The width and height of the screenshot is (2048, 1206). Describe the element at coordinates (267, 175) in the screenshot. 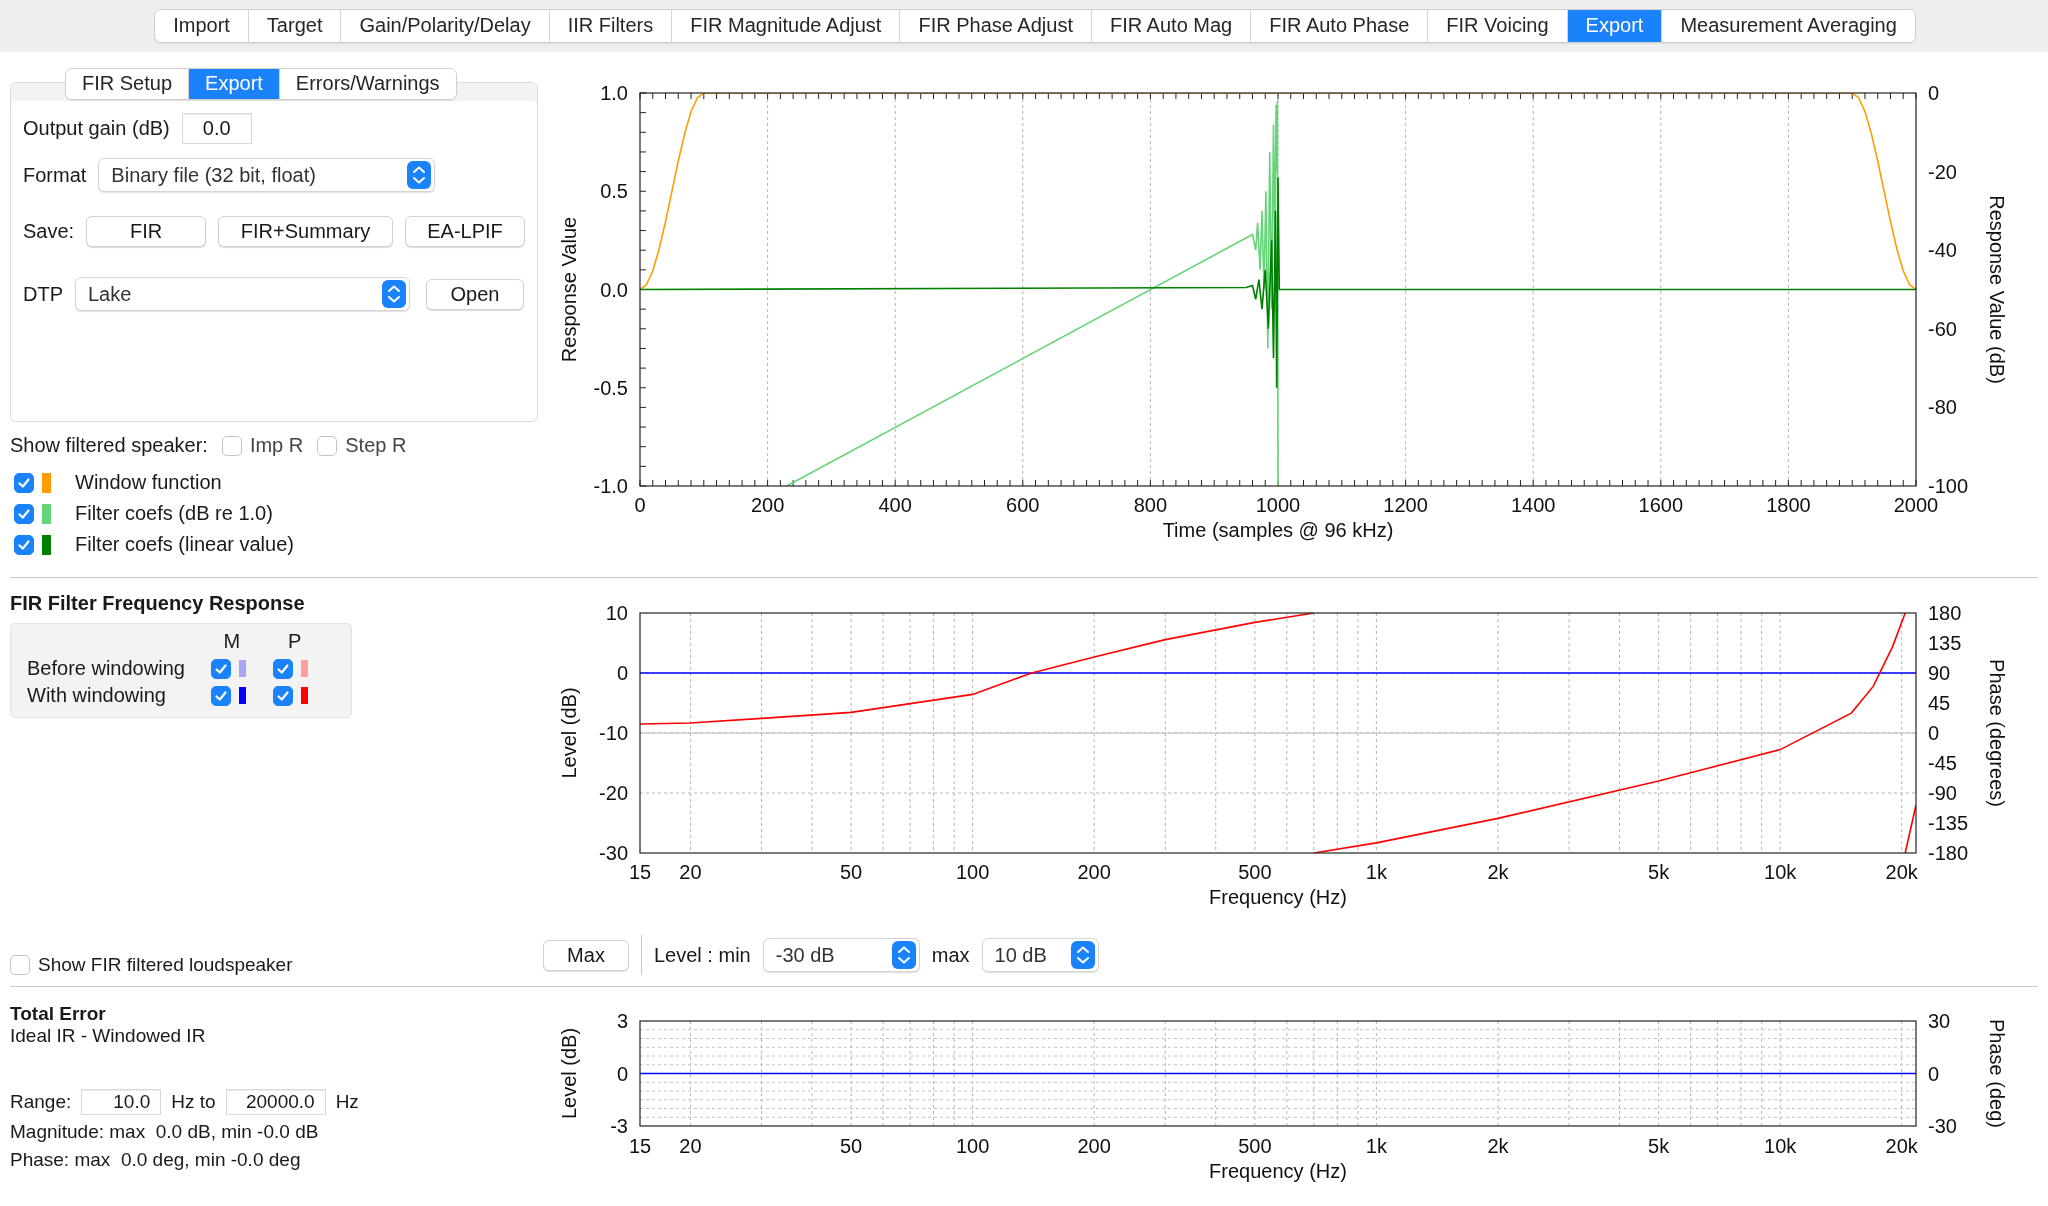

I see `format-dropdown: Binary file (32 bit, float)` at that location.